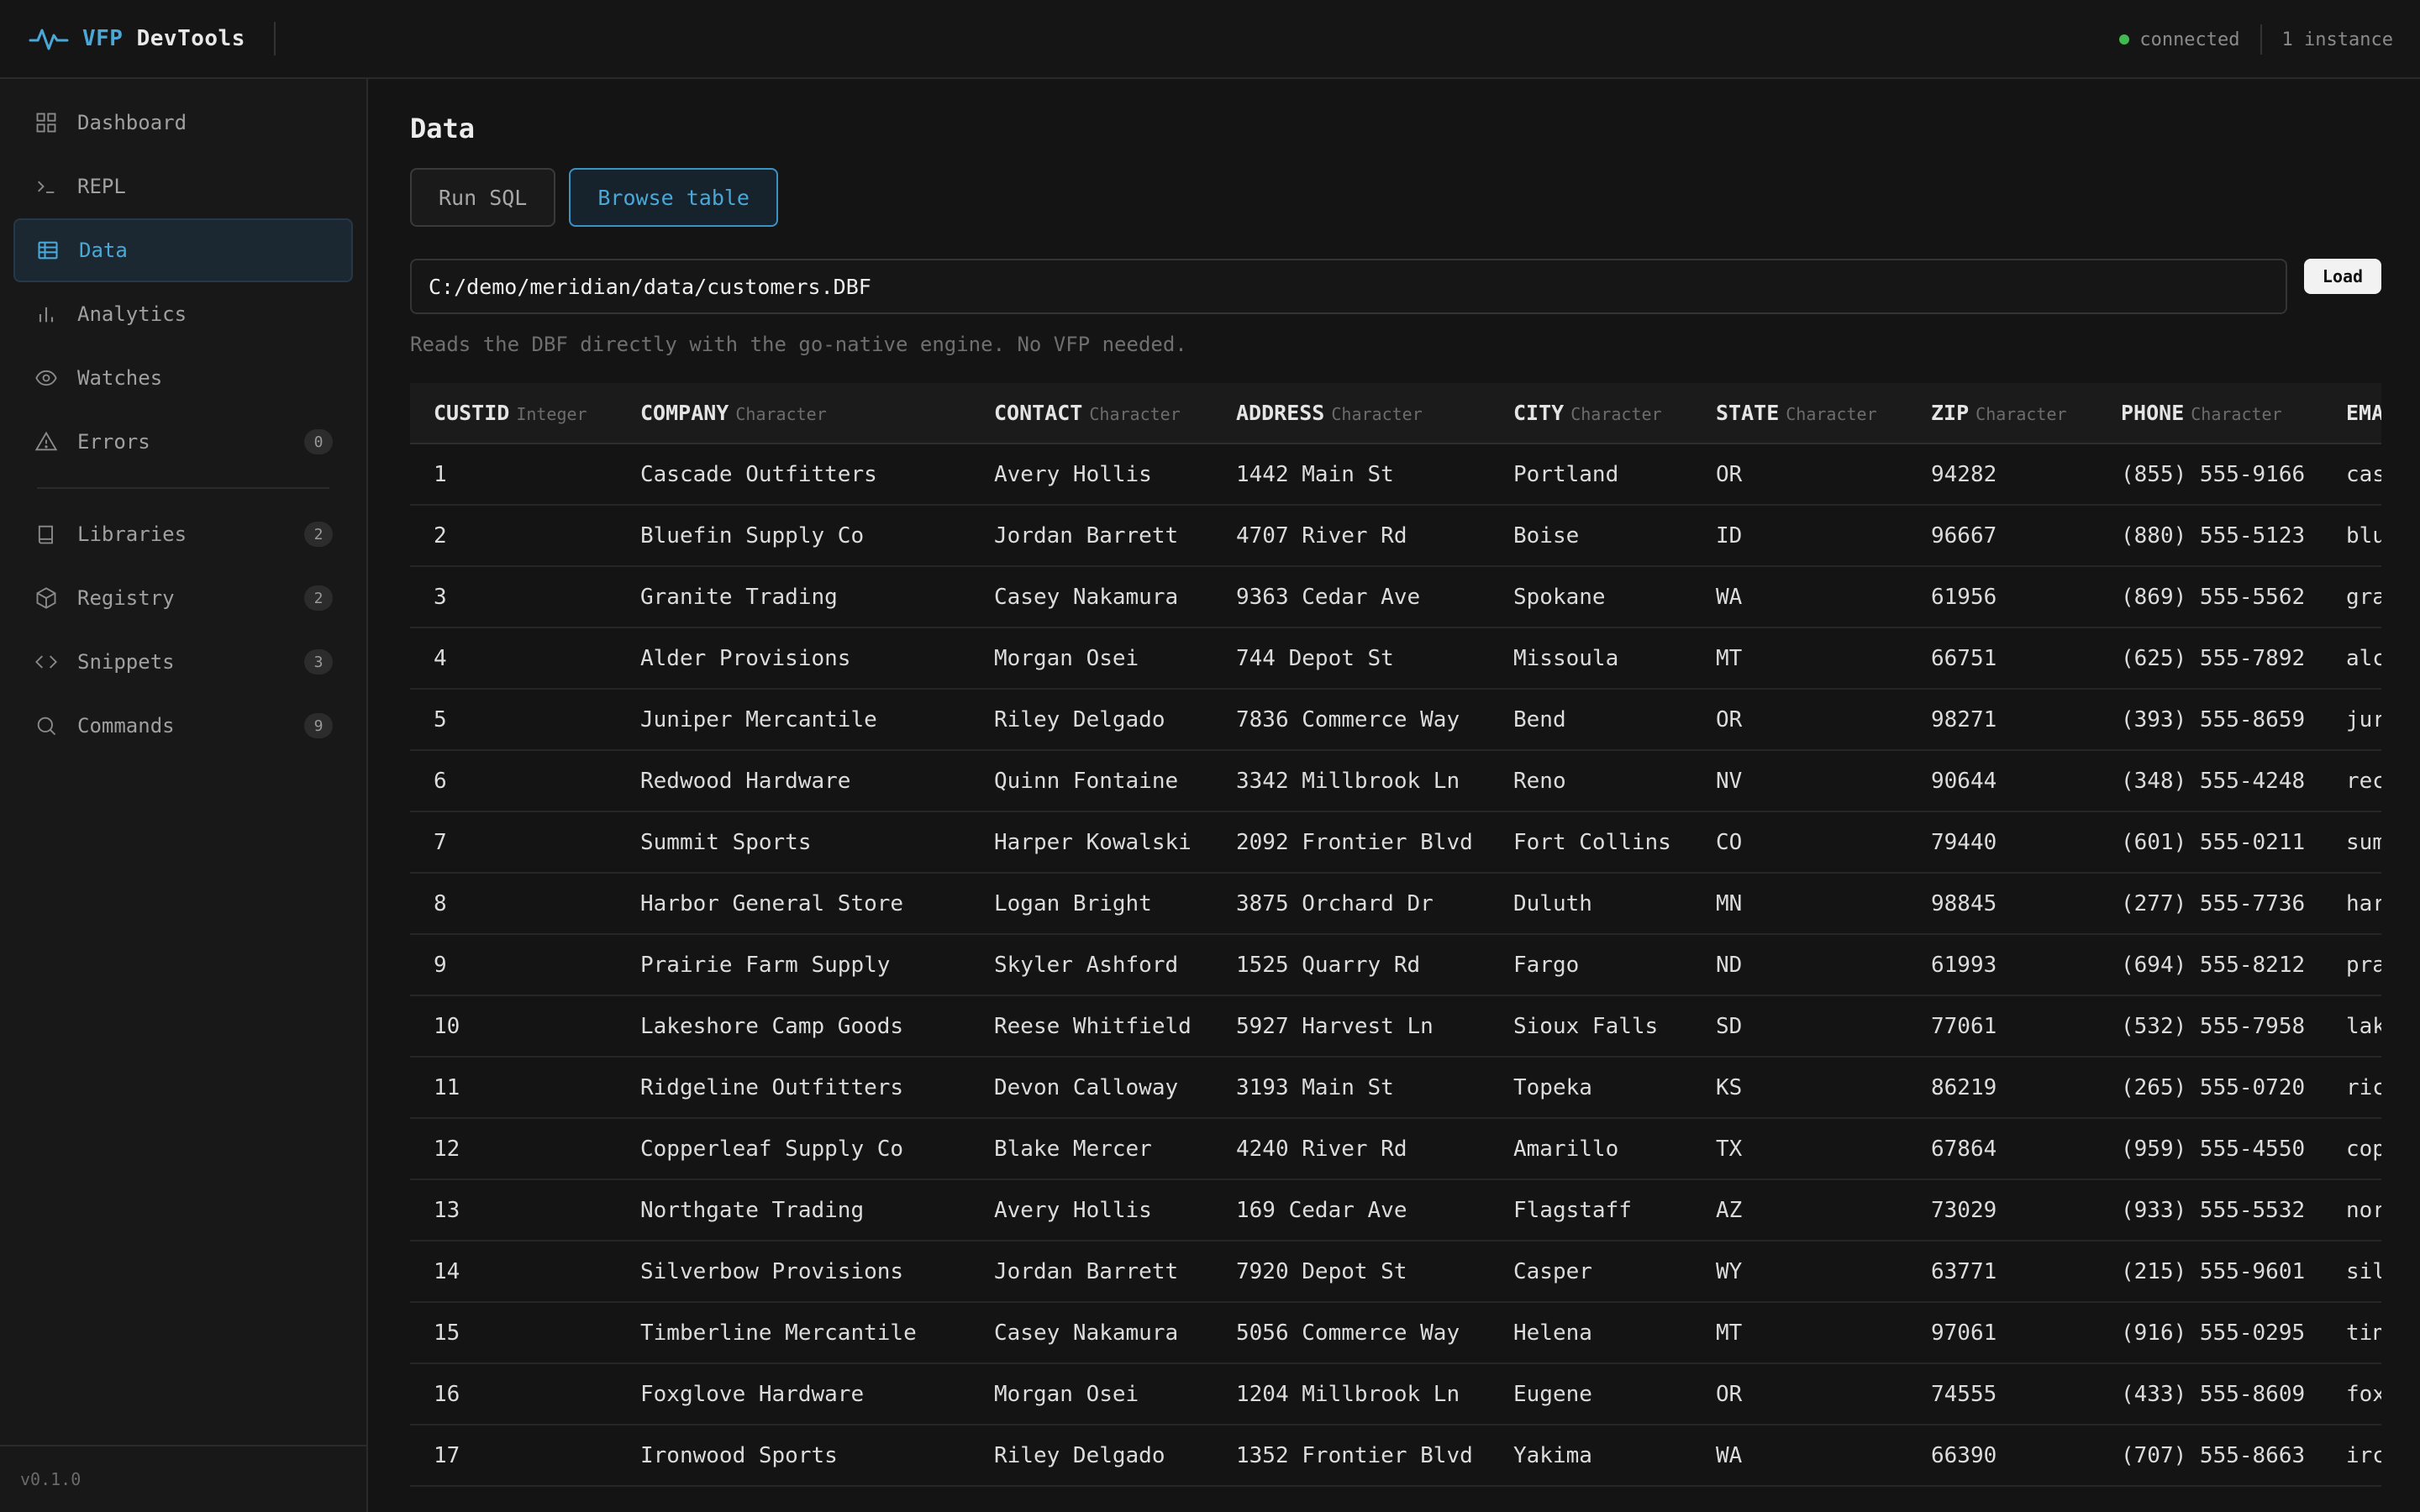 Image resolution: width=2420 pixels, height=1512 pixels. What do you see at coordinates (2352, 413) in the screenshot?
I see `column-header-ema: EMA` at bounding box center [2352, 413].